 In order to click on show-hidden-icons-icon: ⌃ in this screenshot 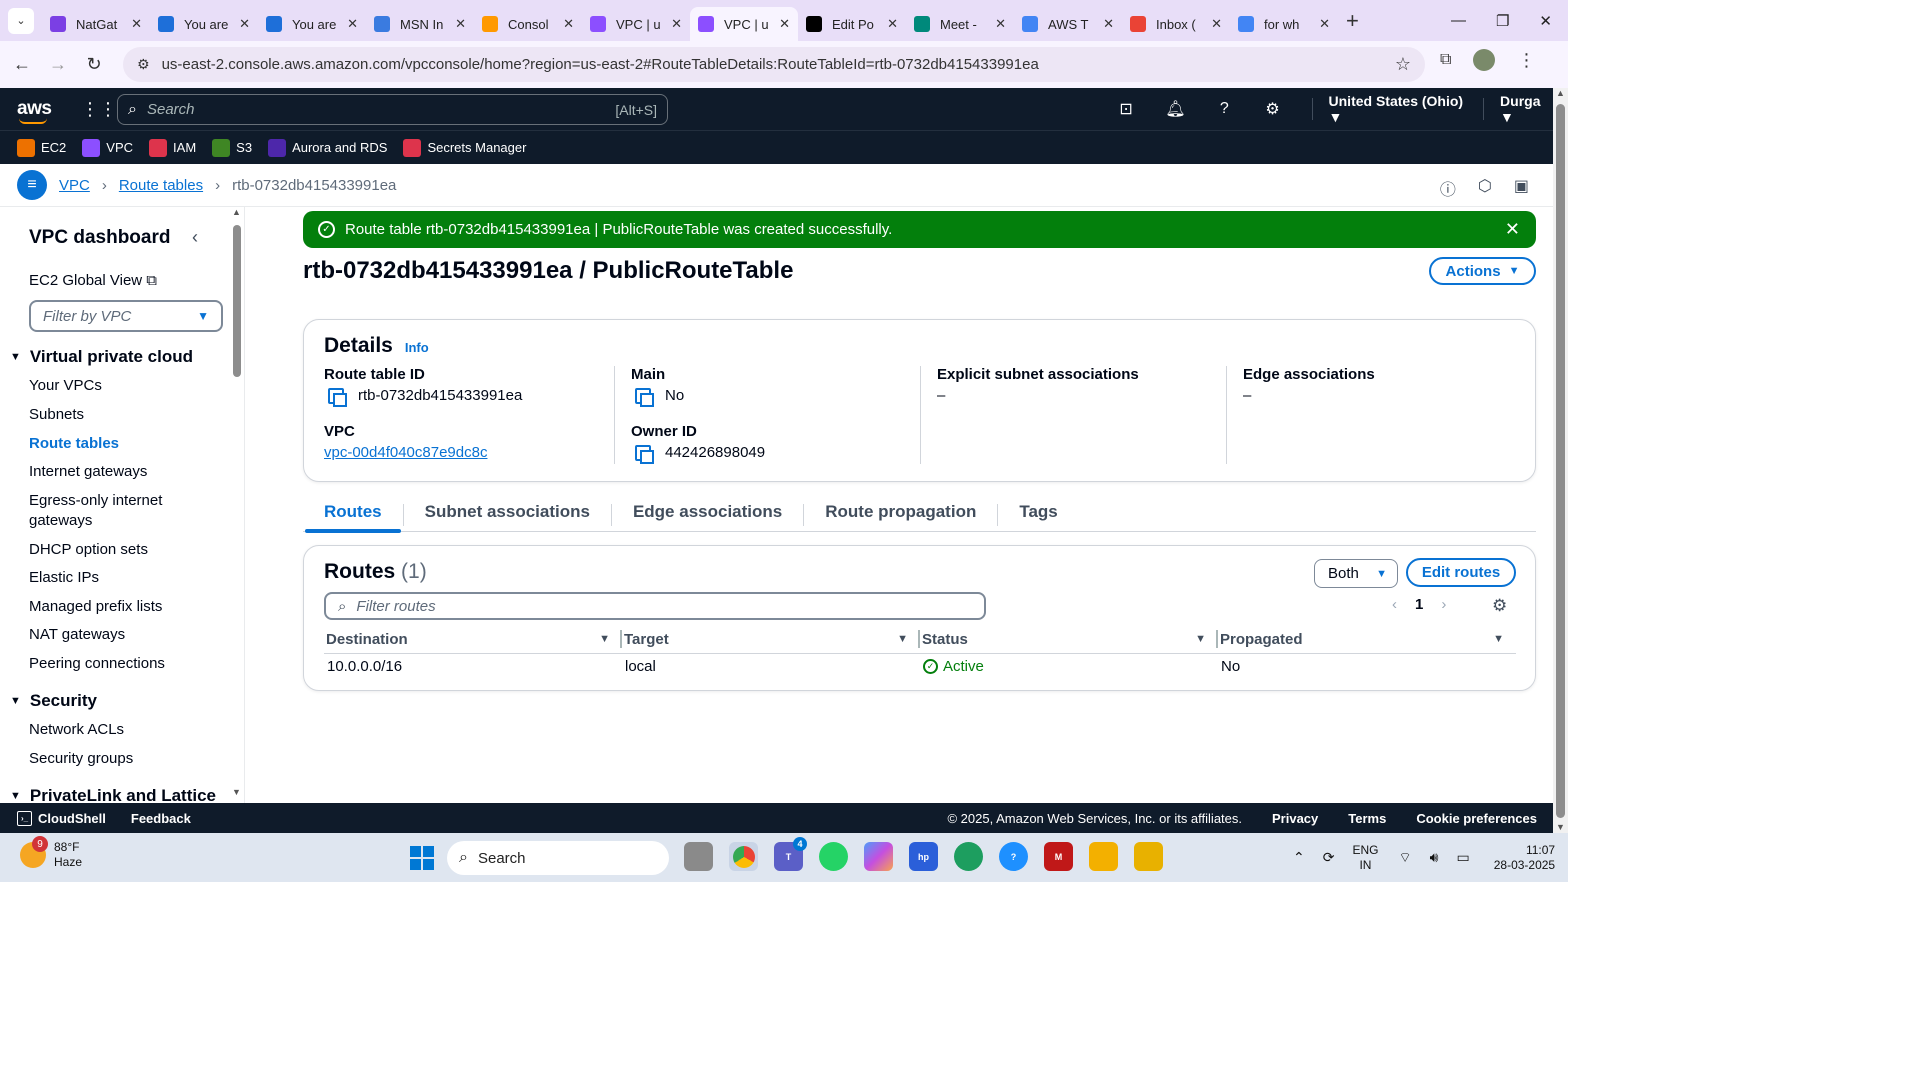, I will do `click(1299, 857)`.